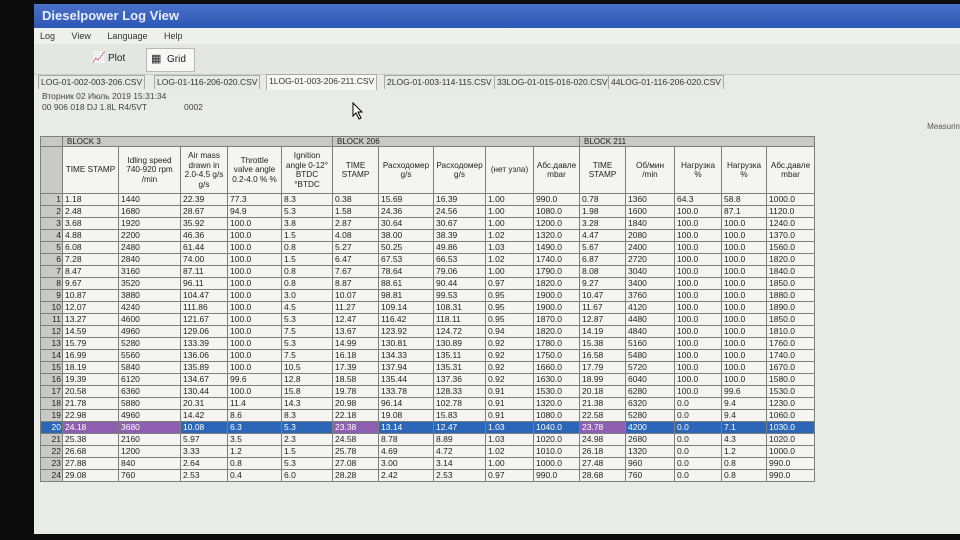  I want to click on table-cell: 1320.0, so click(556, 403).